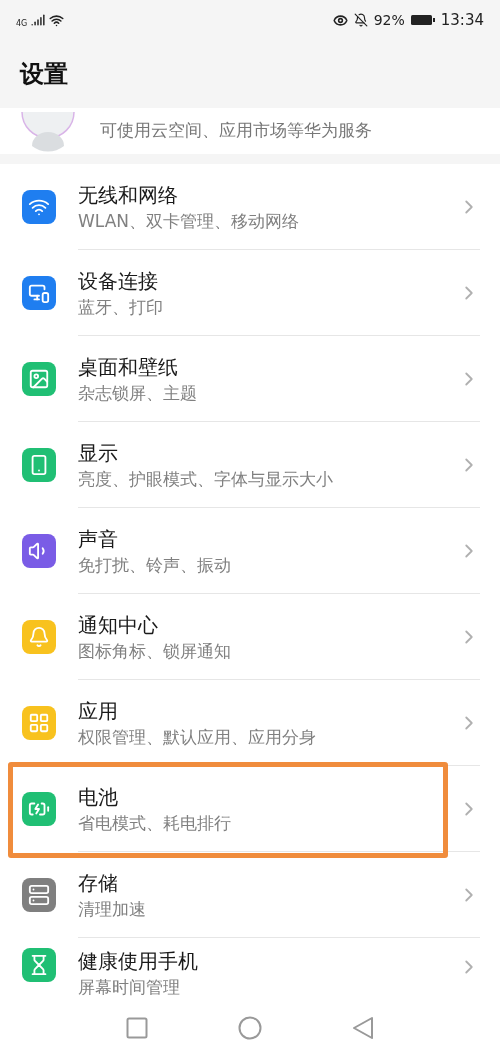  What do you see at coordinates (250, 895) in the screenshot?
I see `settings-item: 存储 清理加速` at bounding box center [250, 895].